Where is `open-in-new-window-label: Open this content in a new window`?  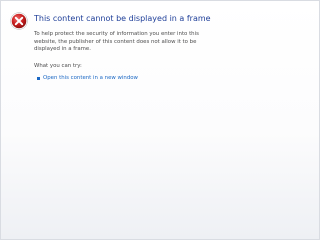 open-in-new-window-label: Open this content in a new window is located at coordinates (90, 78).